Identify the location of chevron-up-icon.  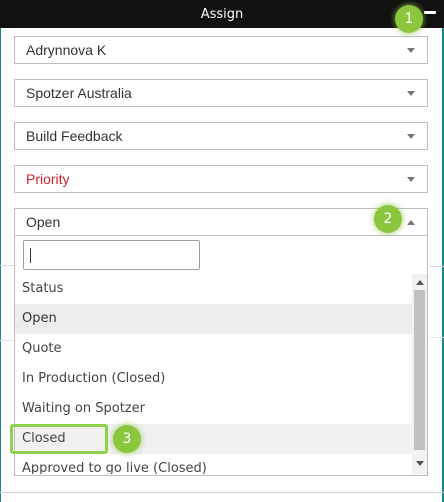
(411, 222).